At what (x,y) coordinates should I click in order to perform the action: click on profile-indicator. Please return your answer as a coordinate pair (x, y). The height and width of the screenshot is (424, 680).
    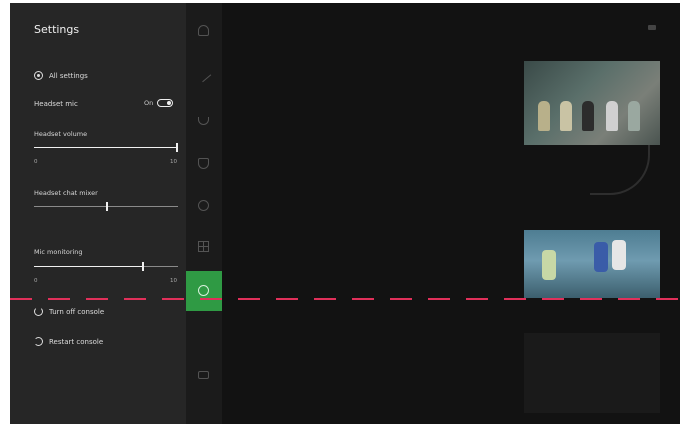
    Looking at the image, I should click on (654, 27).